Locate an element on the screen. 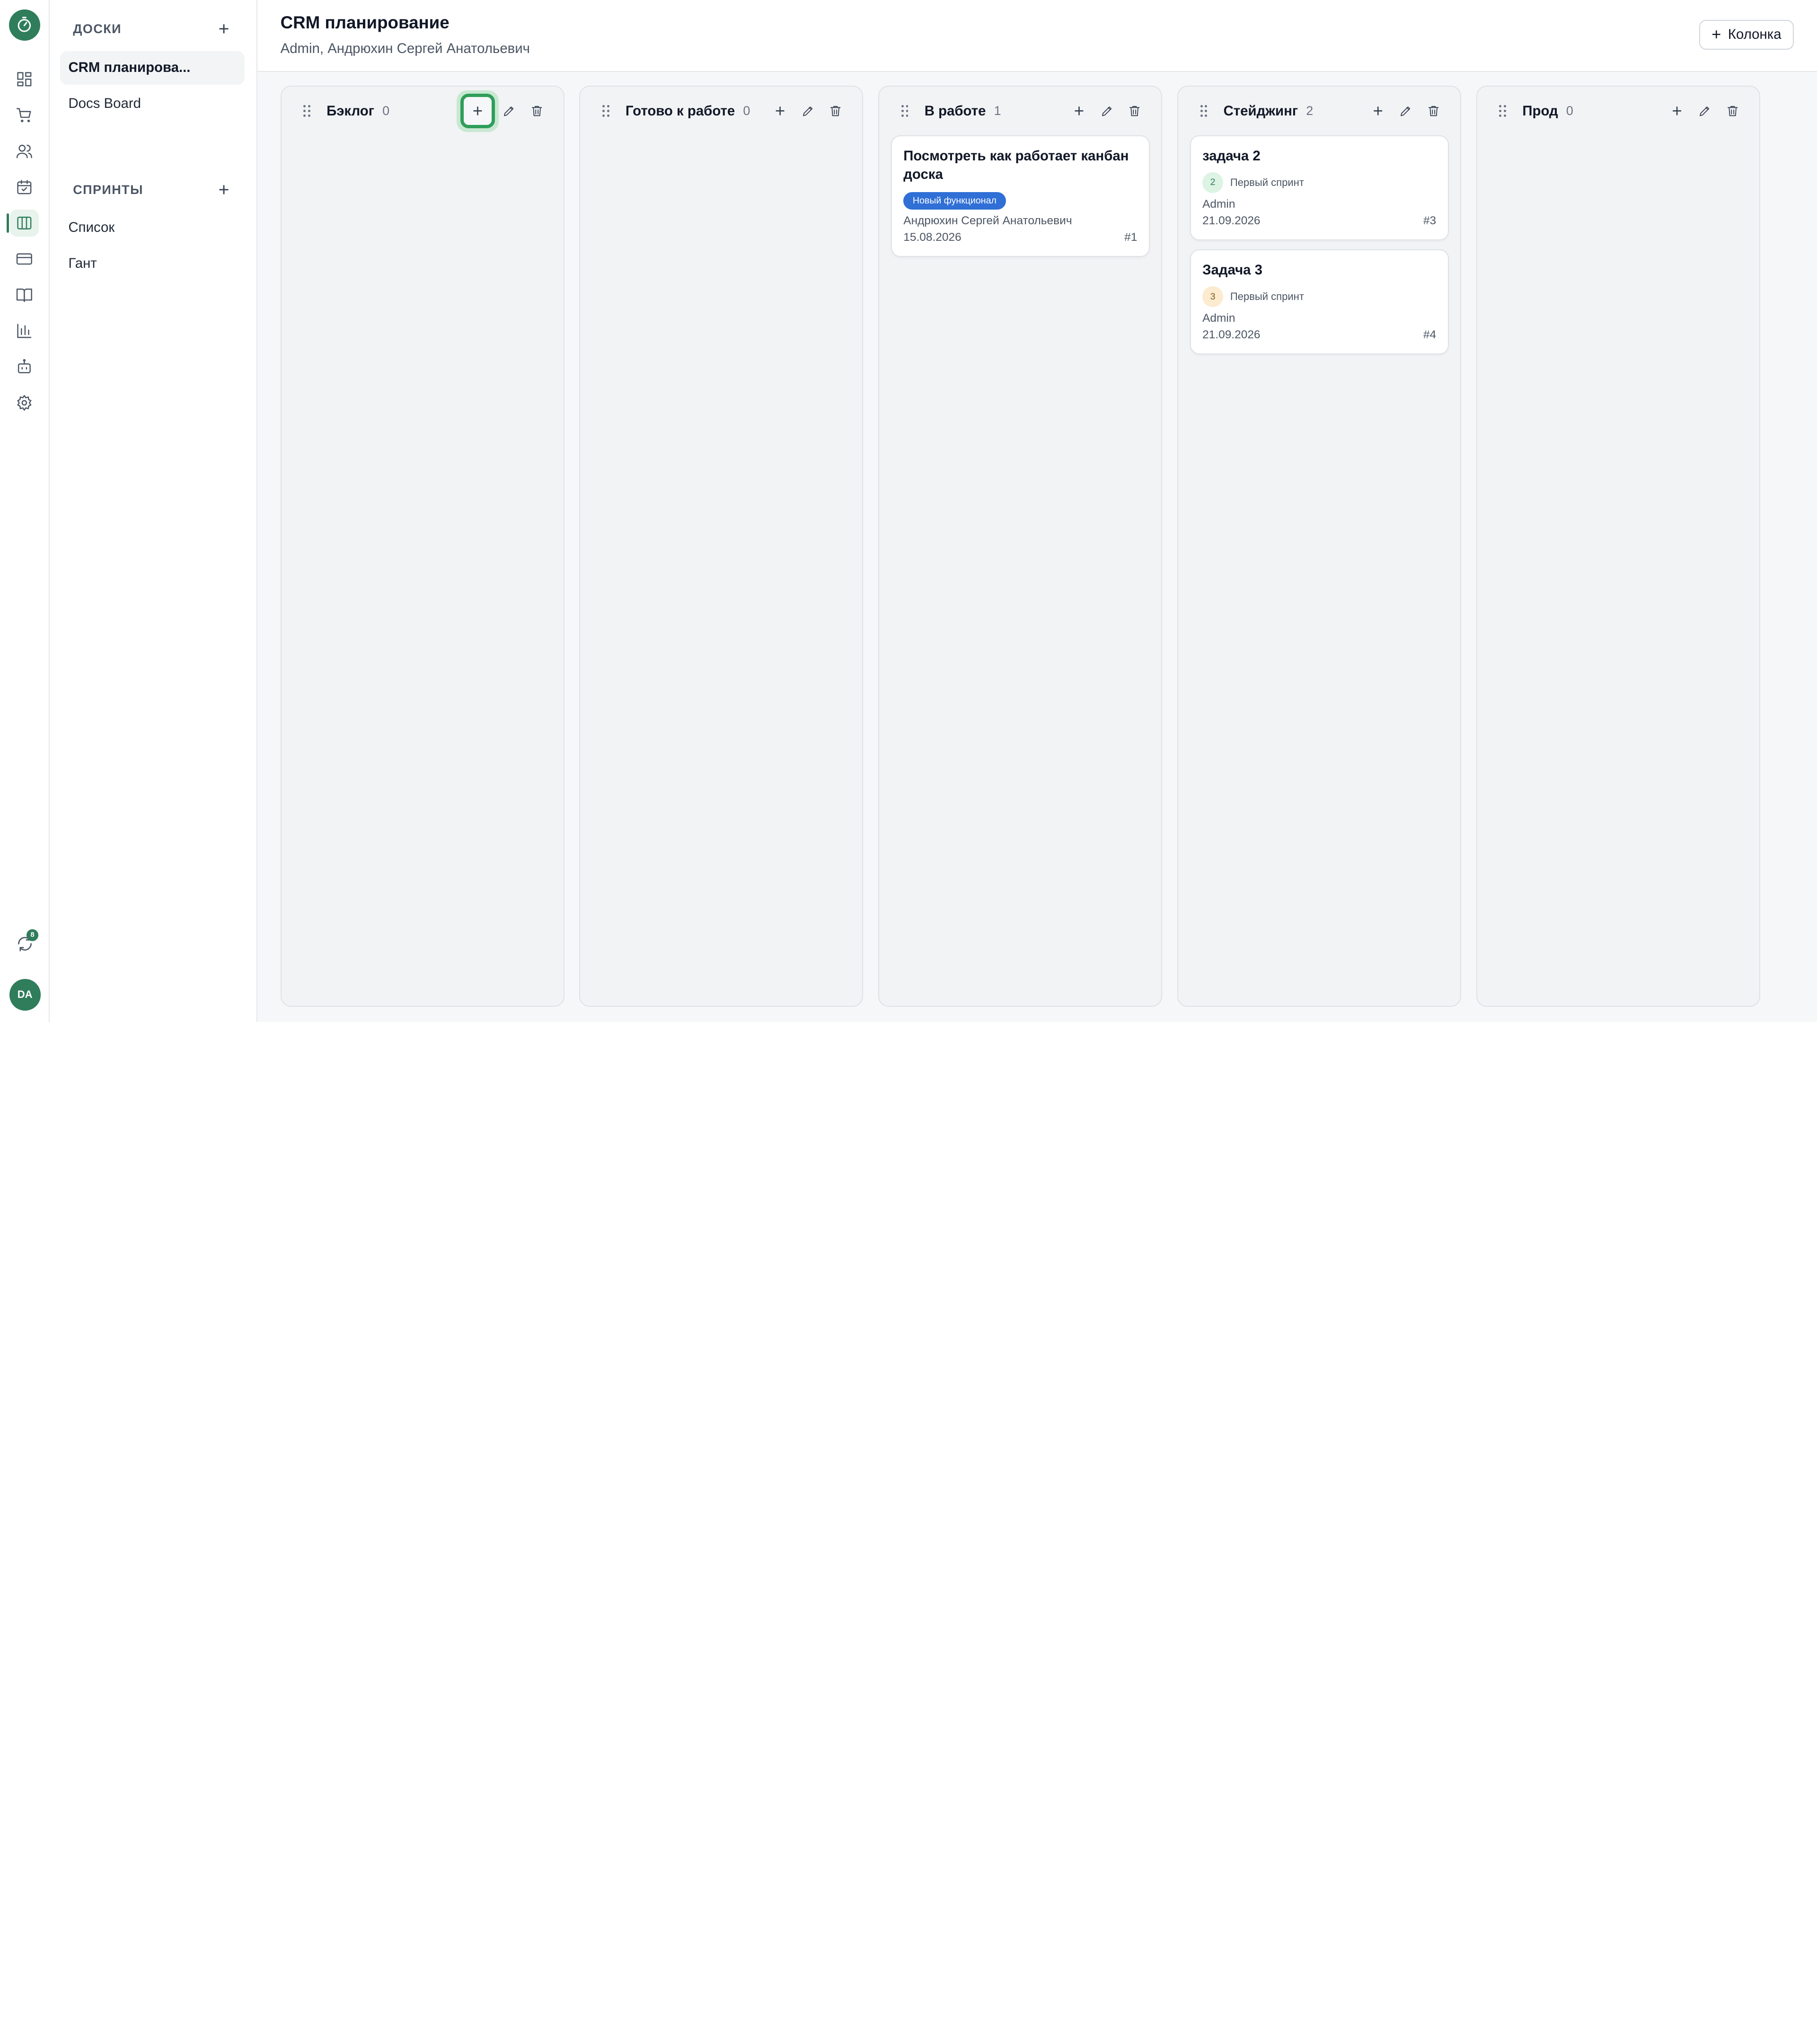 The width and height of the screenshot is (1817, 2044). column-ready: Готово к работе 0 + is located at coordinates (722, 546).